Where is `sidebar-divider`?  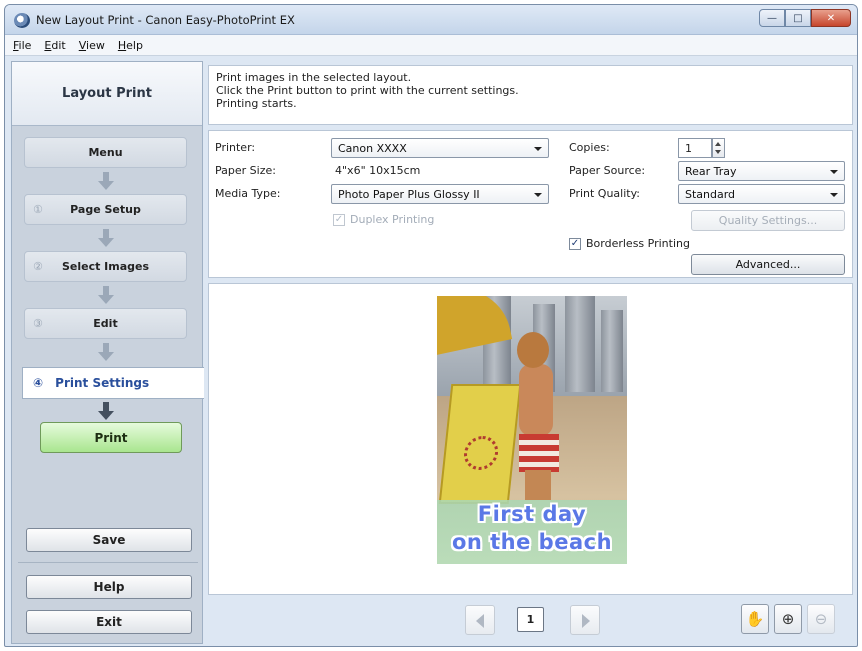
sidebar-divider is located at coordinates (108, 562).